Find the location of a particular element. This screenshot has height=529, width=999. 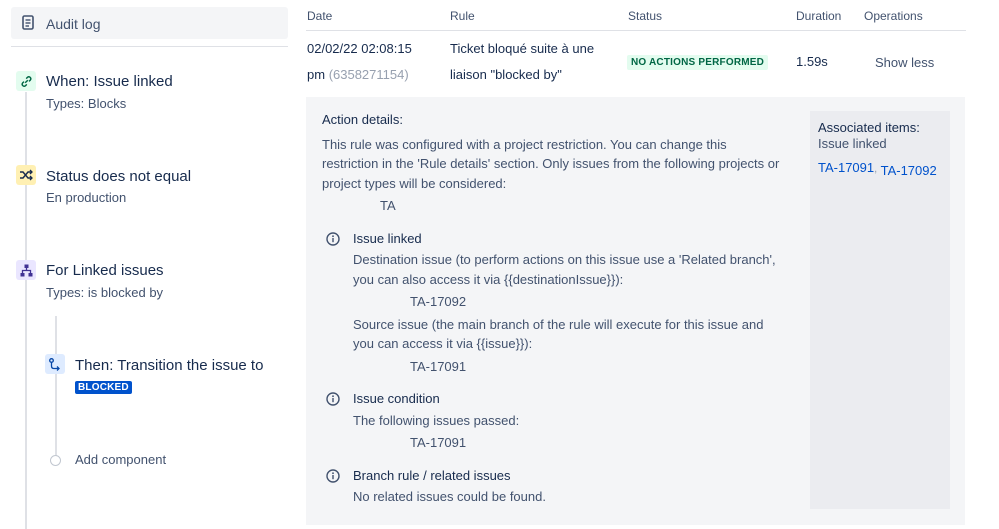

branch-rule-text: No related issues could be found. is located at coordinates (449, 496).